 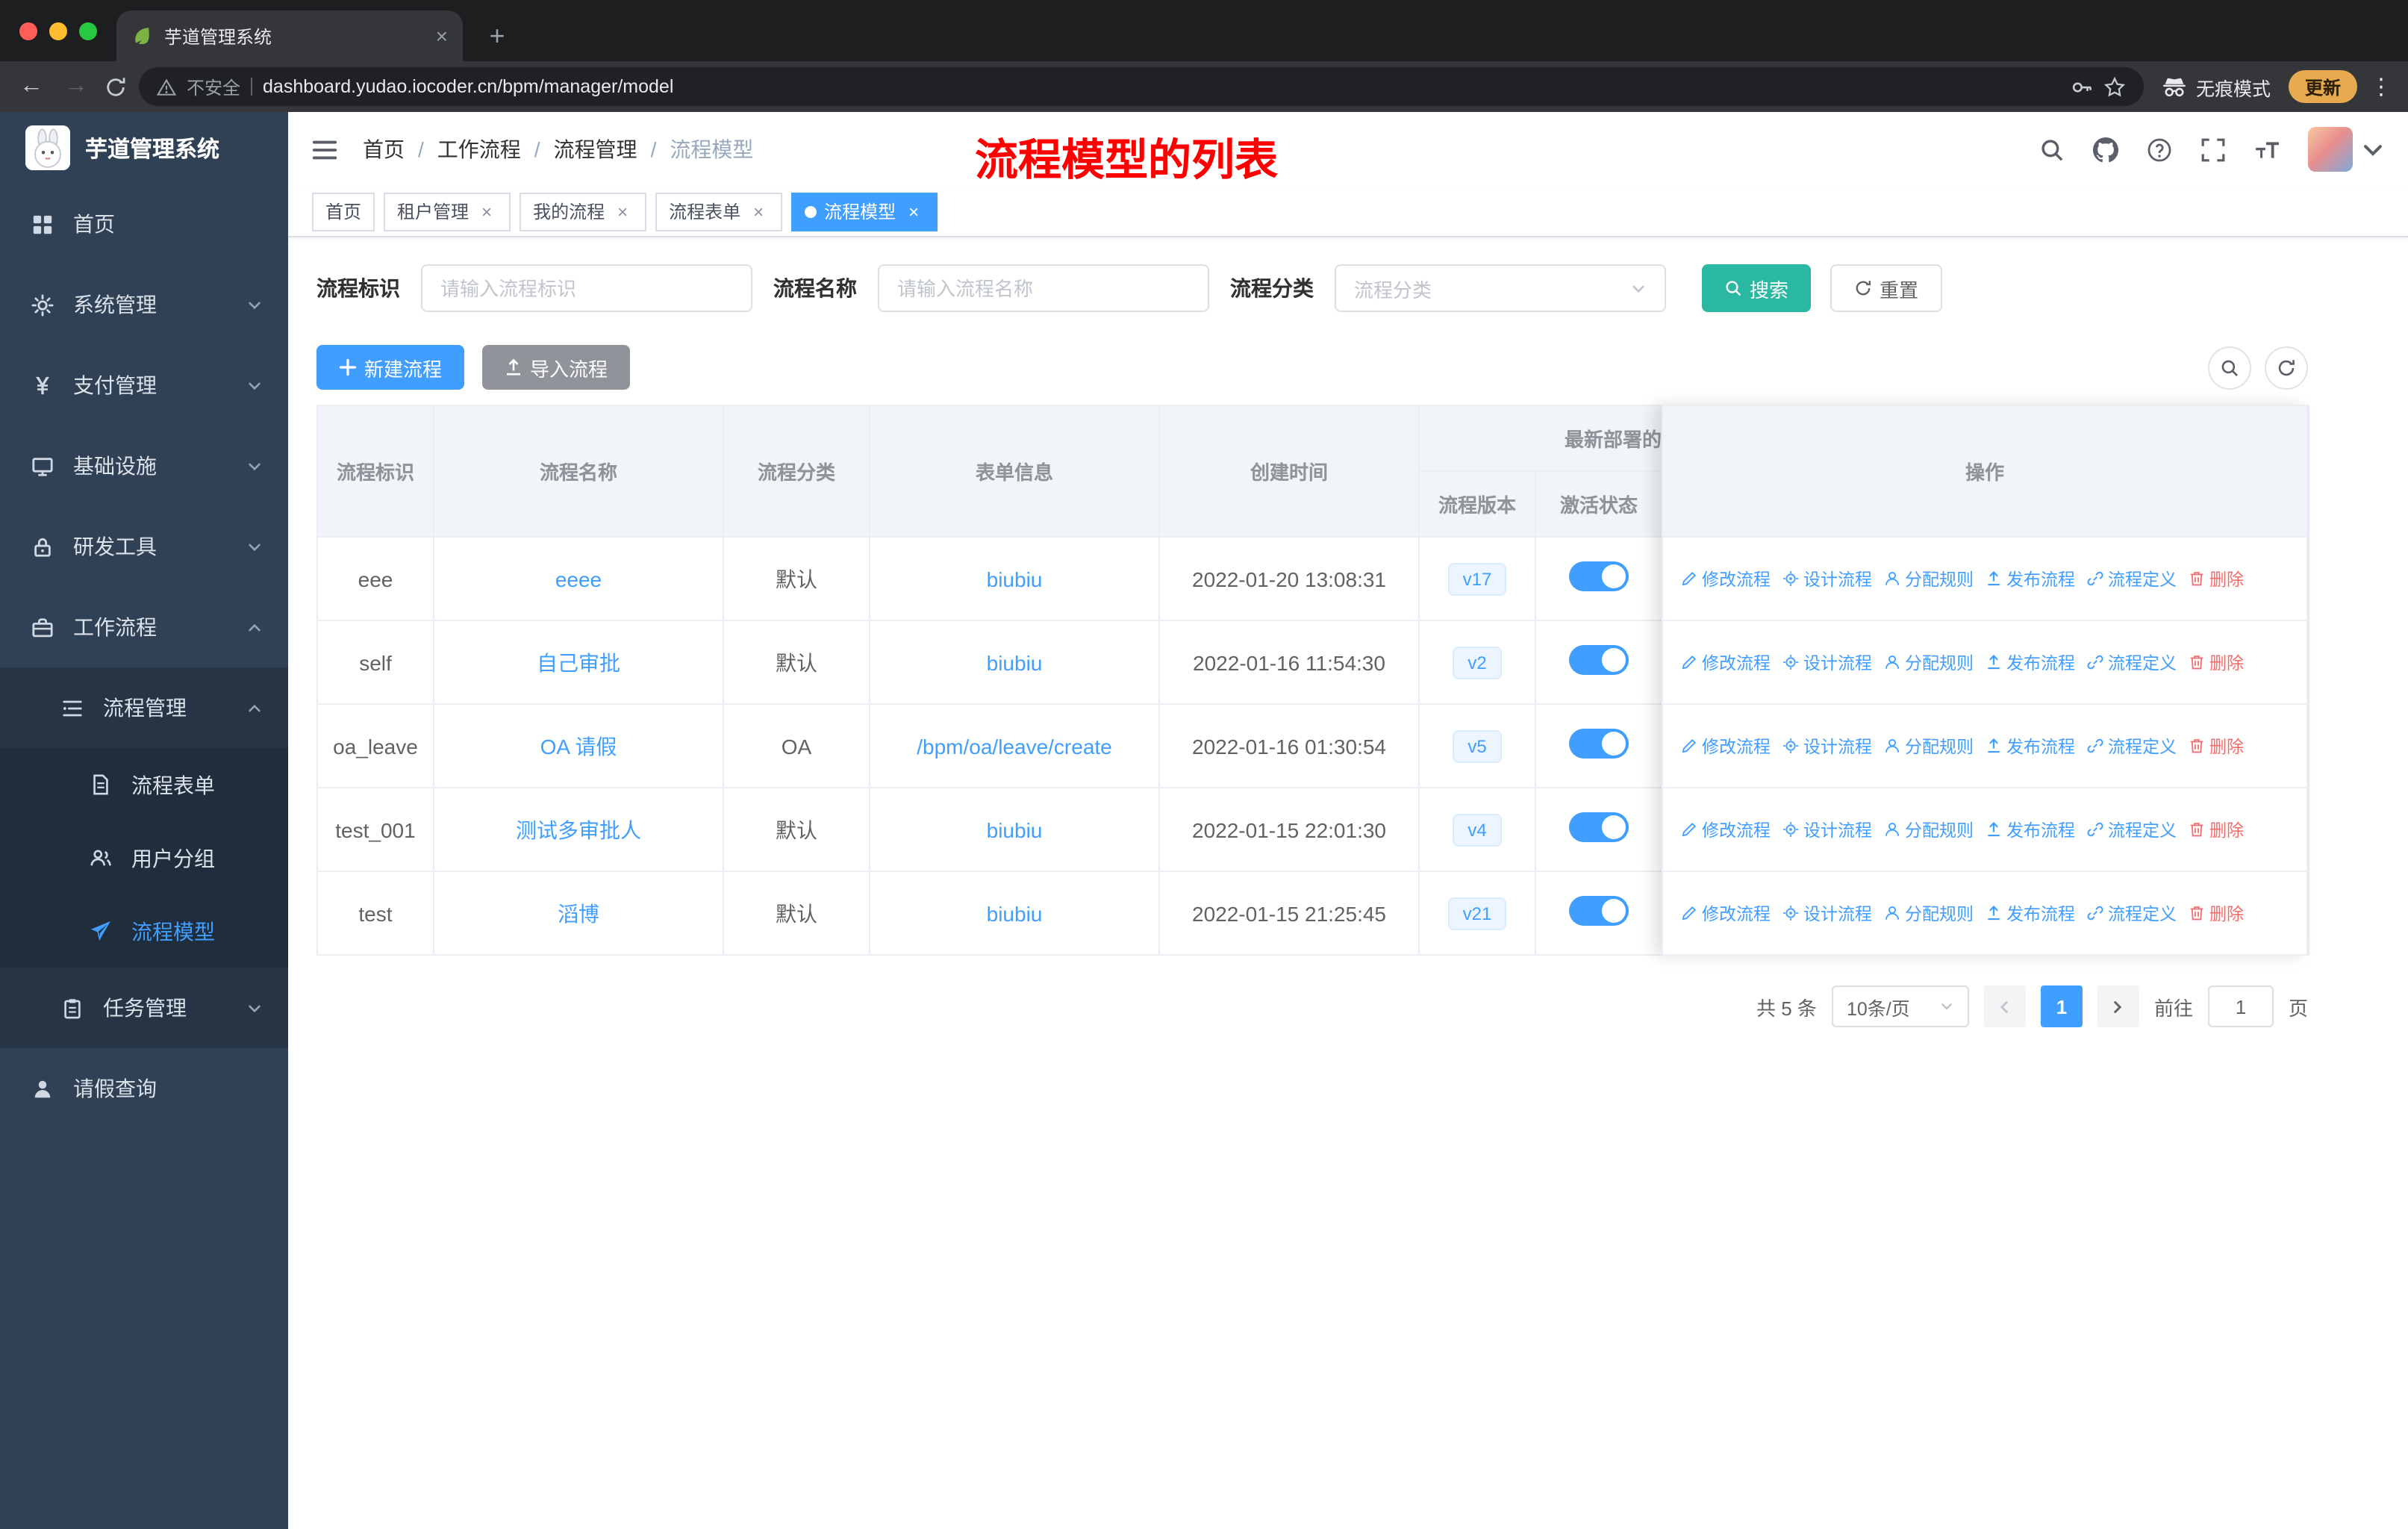 I want to click on new-tab-icon: +, so click(x=497, y=35).